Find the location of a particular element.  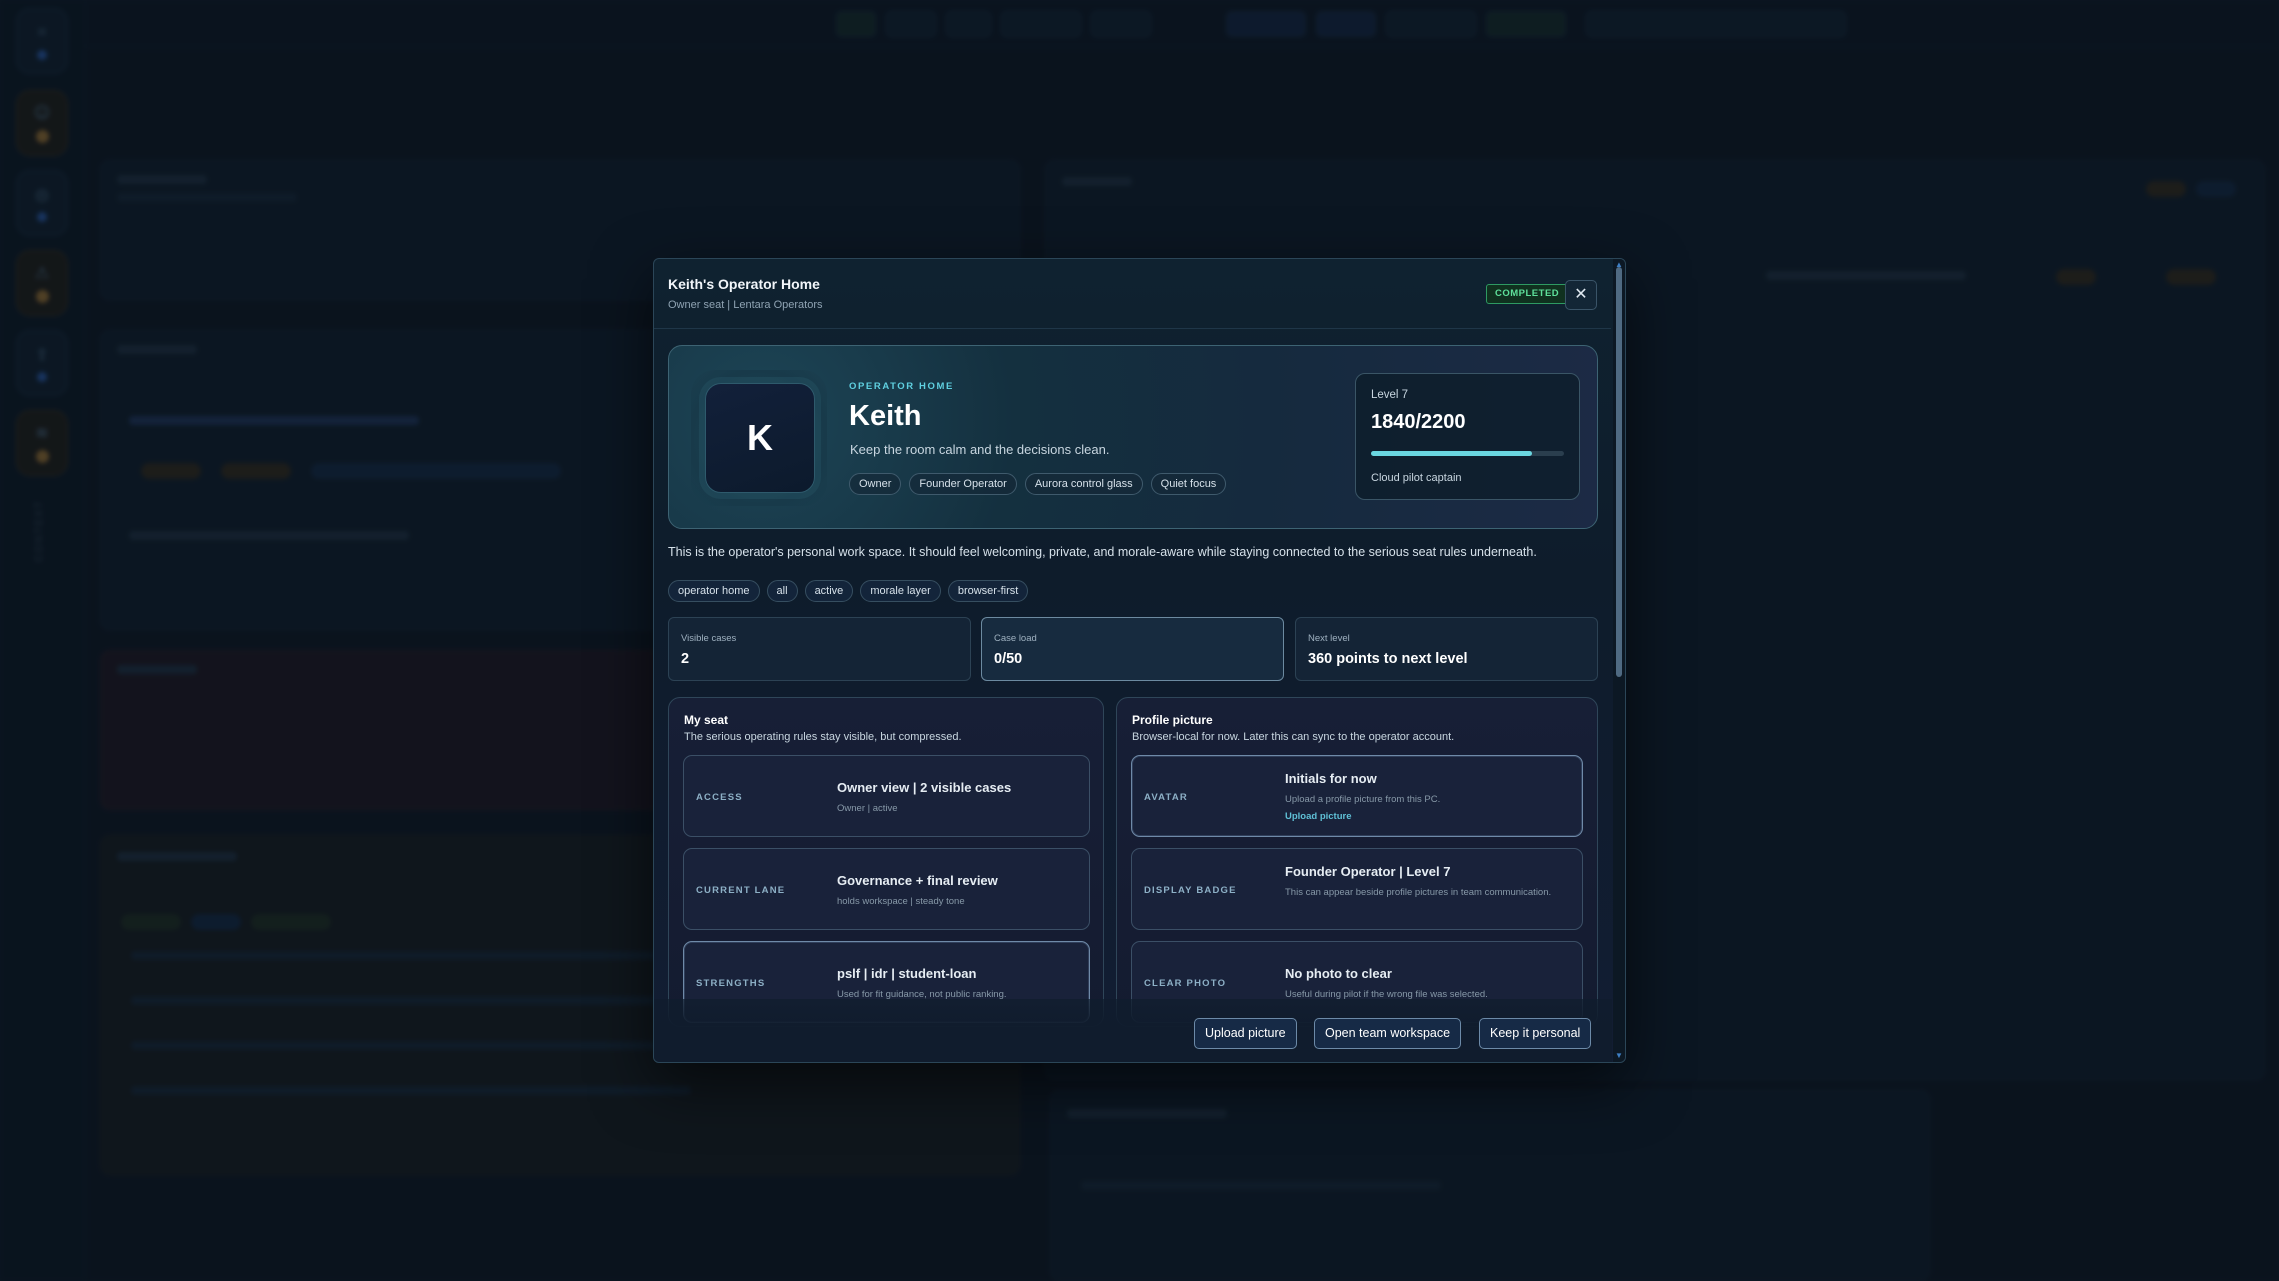

level-label: Level 7 is located at coordinates (1390, 395).